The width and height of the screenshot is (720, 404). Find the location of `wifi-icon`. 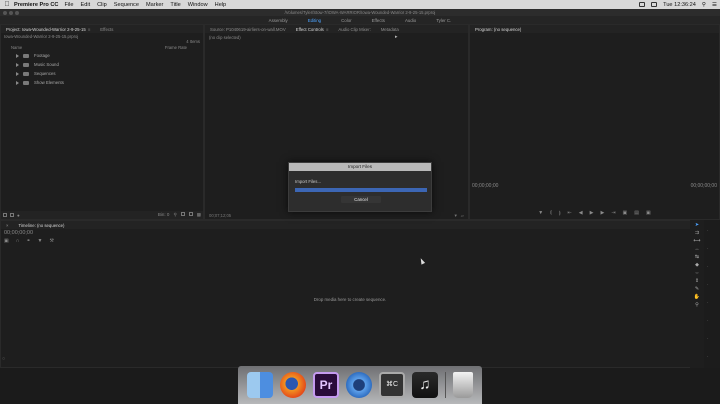

wifi-icon is located at coordinates (654, 4).